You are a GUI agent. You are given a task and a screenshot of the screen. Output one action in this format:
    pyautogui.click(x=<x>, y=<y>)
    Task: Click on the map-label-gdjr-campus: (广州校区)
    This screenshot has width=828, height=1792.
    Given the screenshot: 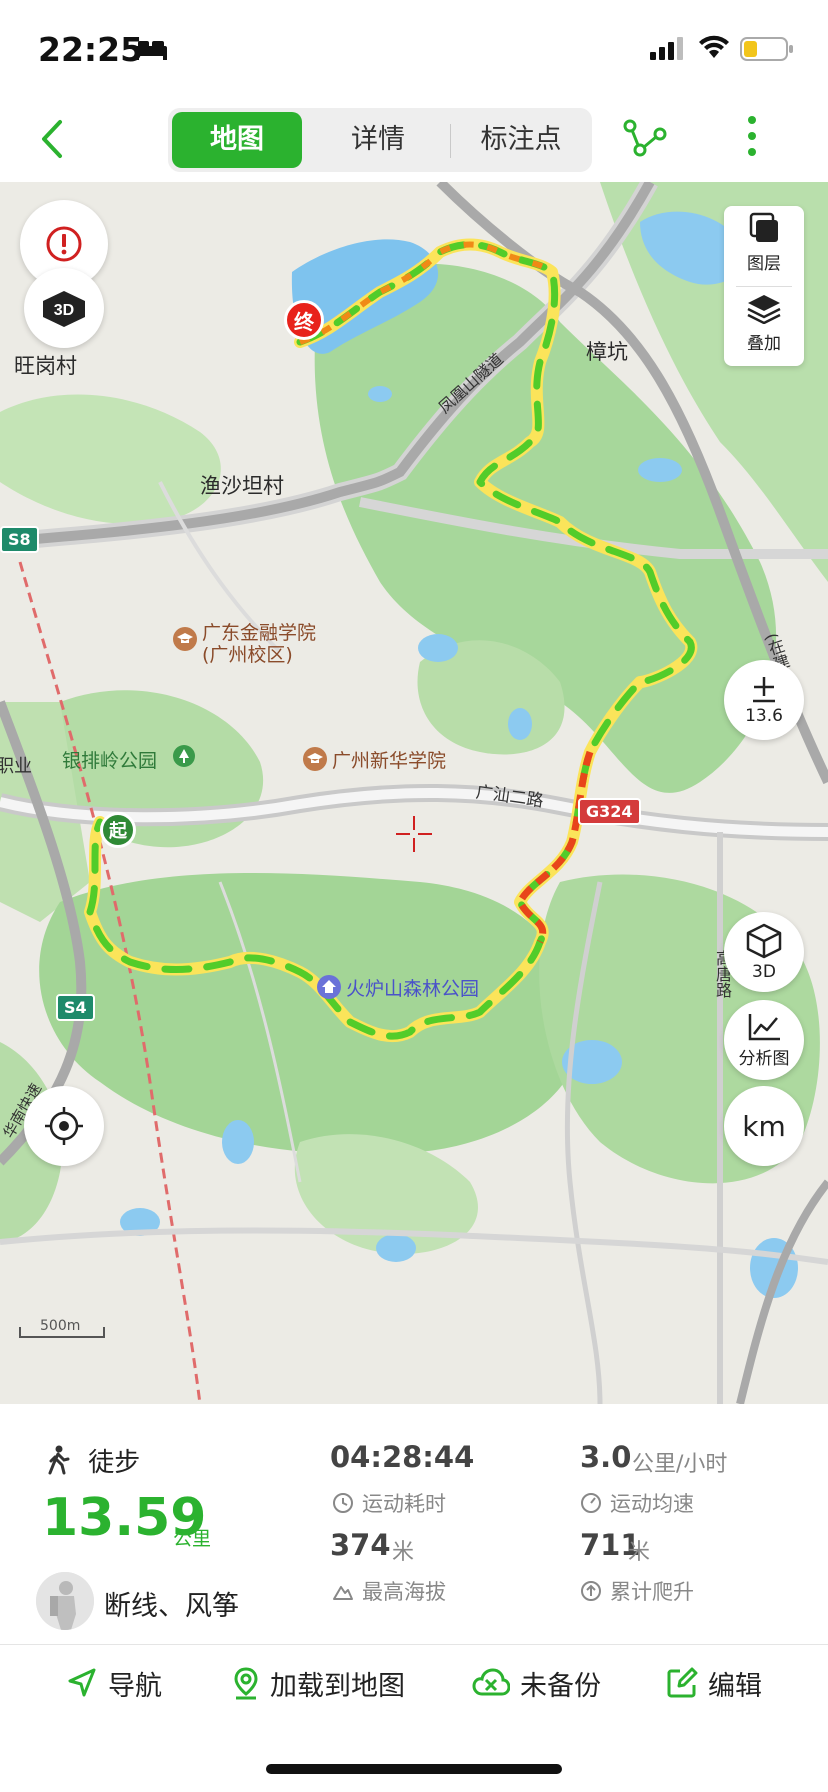 What is the action you would take?
    pyautogui.click(x=247, y=655)
    